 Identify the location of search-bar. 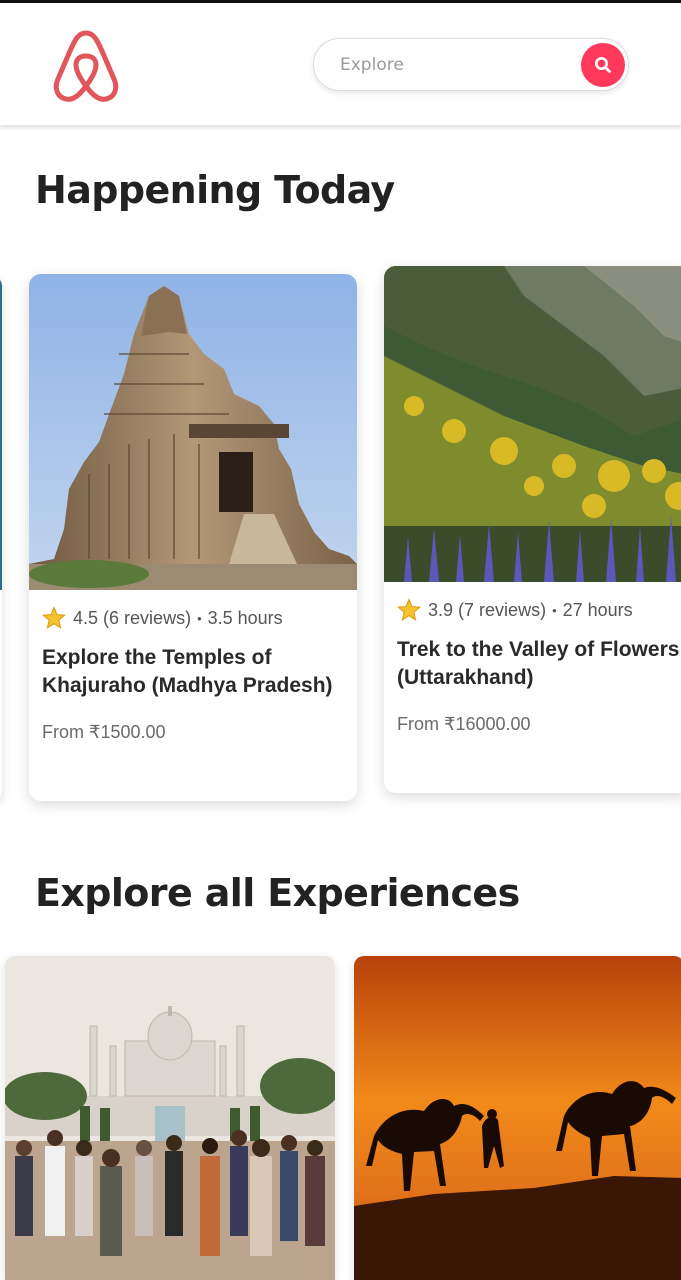
(471, 64).